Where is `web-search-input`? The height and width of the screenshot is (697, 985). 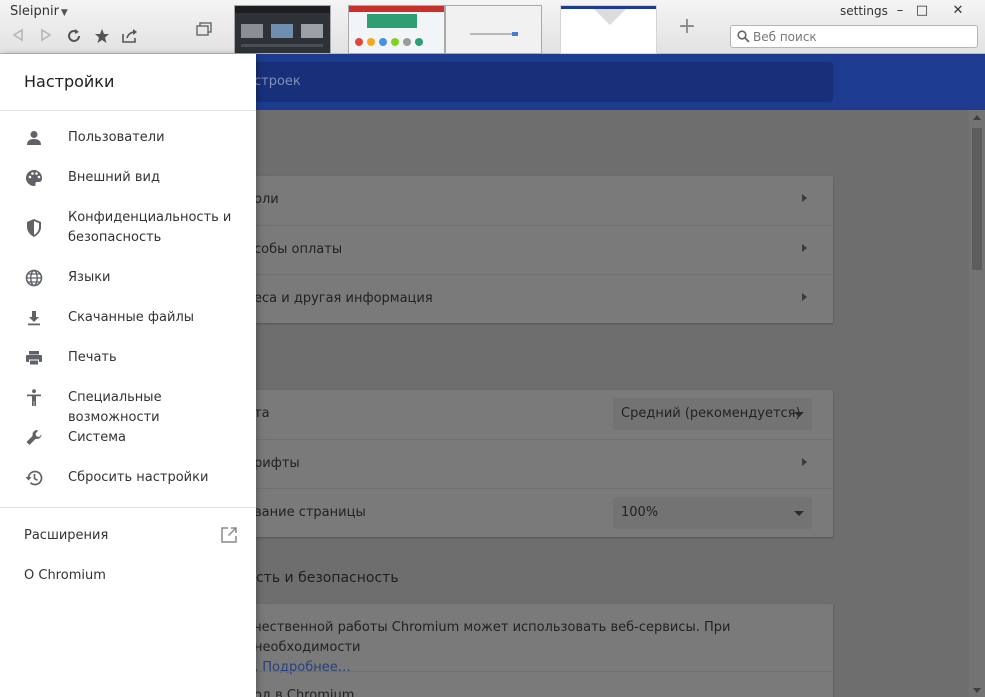 web-search-input is located at coordinates (863, 36).